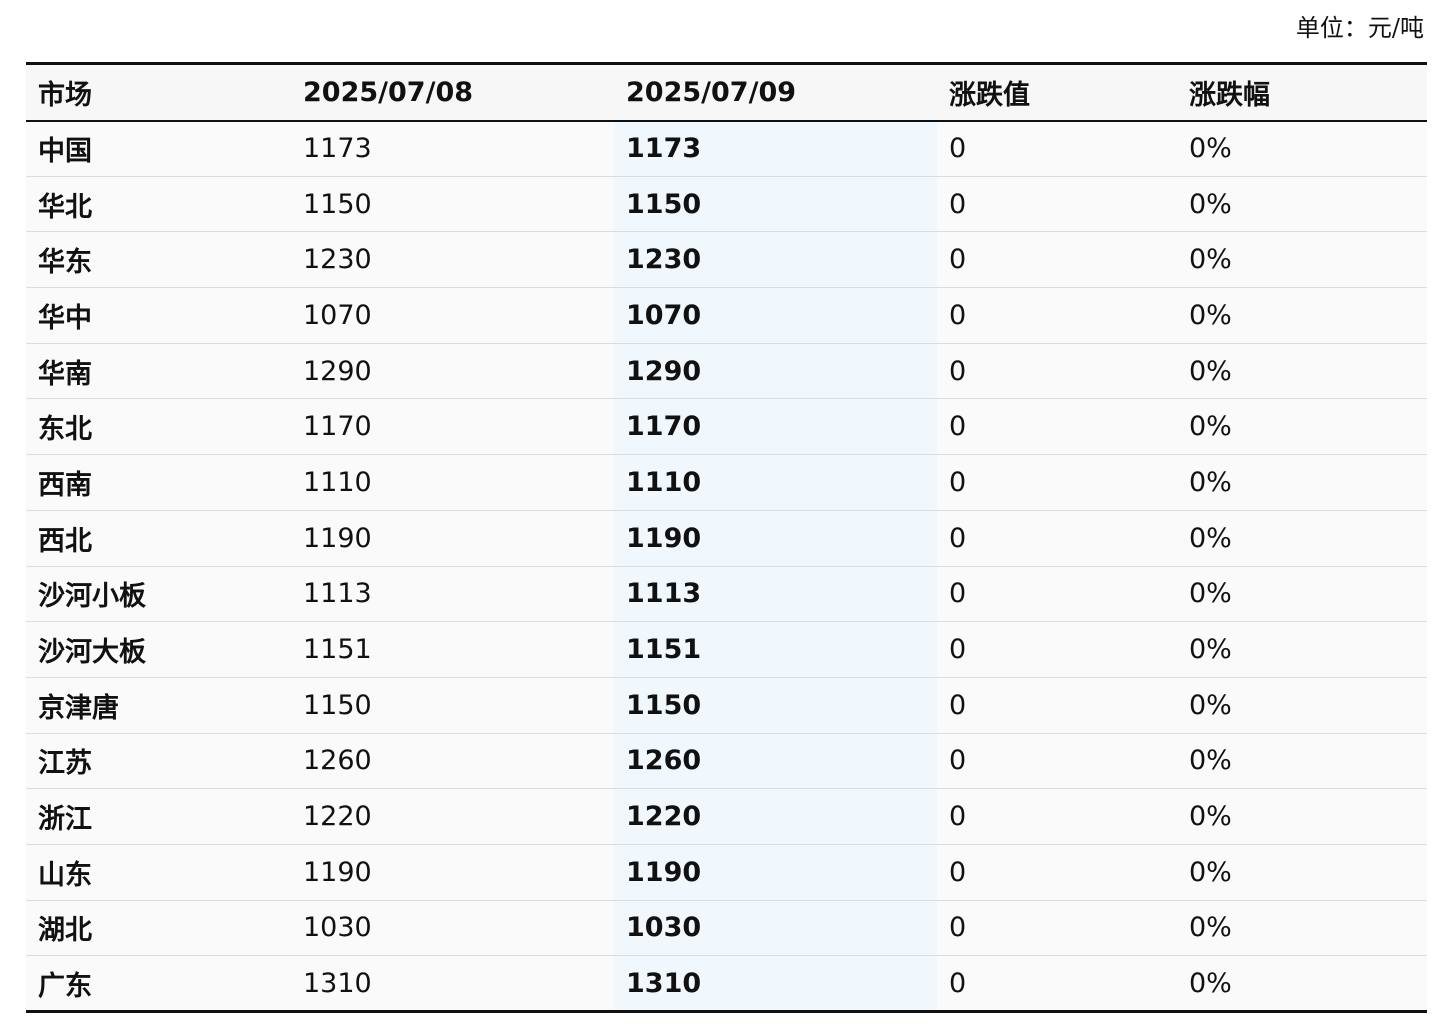  What do you see at coordinates (158, 928) in the screenshot?
I see `market-cell: 湖北` at bounding box center [158, 928].